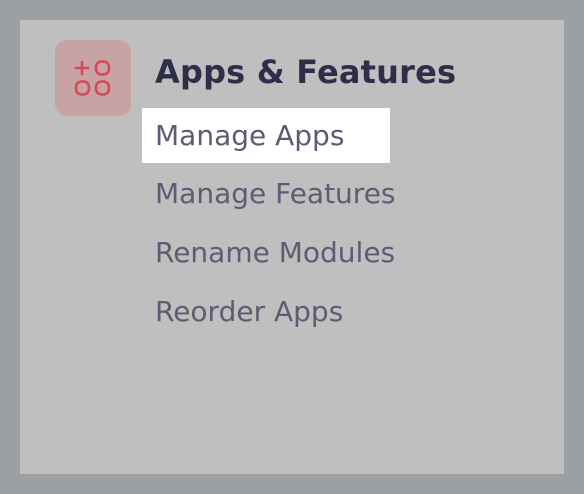 The width and height of the screenshot is (584, 494). Describe the element at coordinates (275, 193) in the screenshot. I see `menu-item-manage-features: Manage Features` at that location.